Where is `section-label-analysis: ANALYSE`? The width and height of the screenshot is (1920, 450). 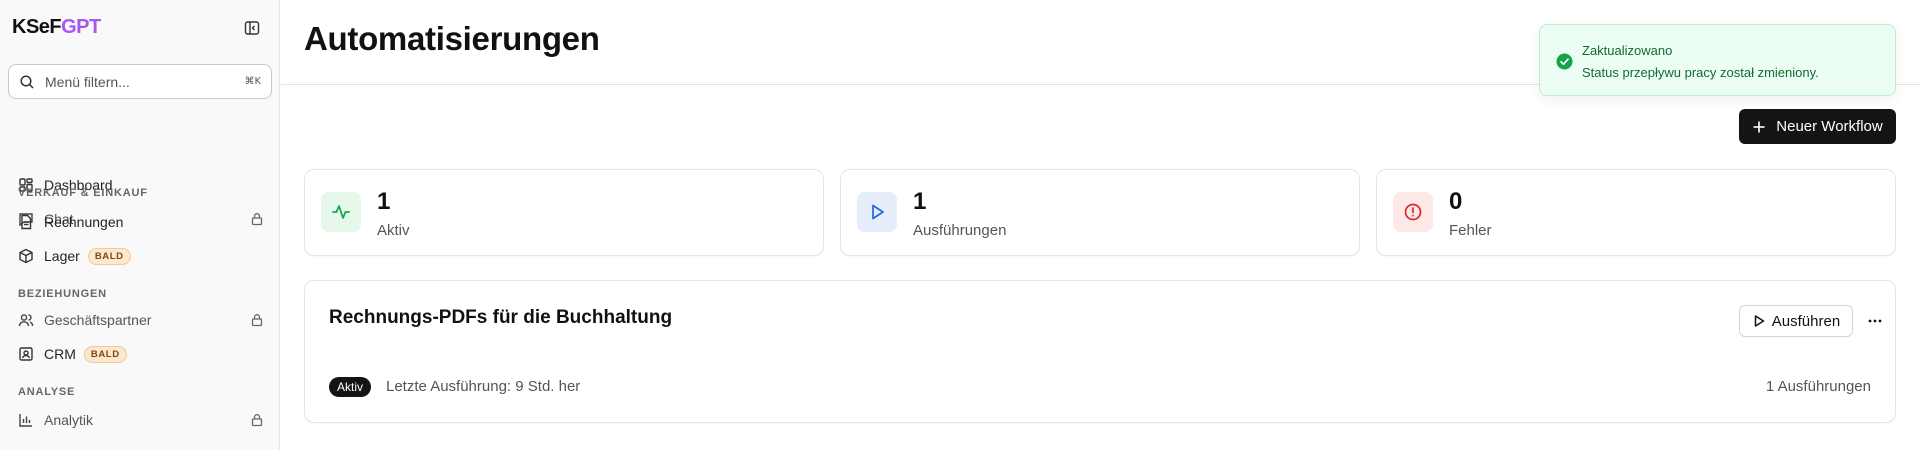
section-label-analysis: ANALYSE is located at coordinates (47, 392).